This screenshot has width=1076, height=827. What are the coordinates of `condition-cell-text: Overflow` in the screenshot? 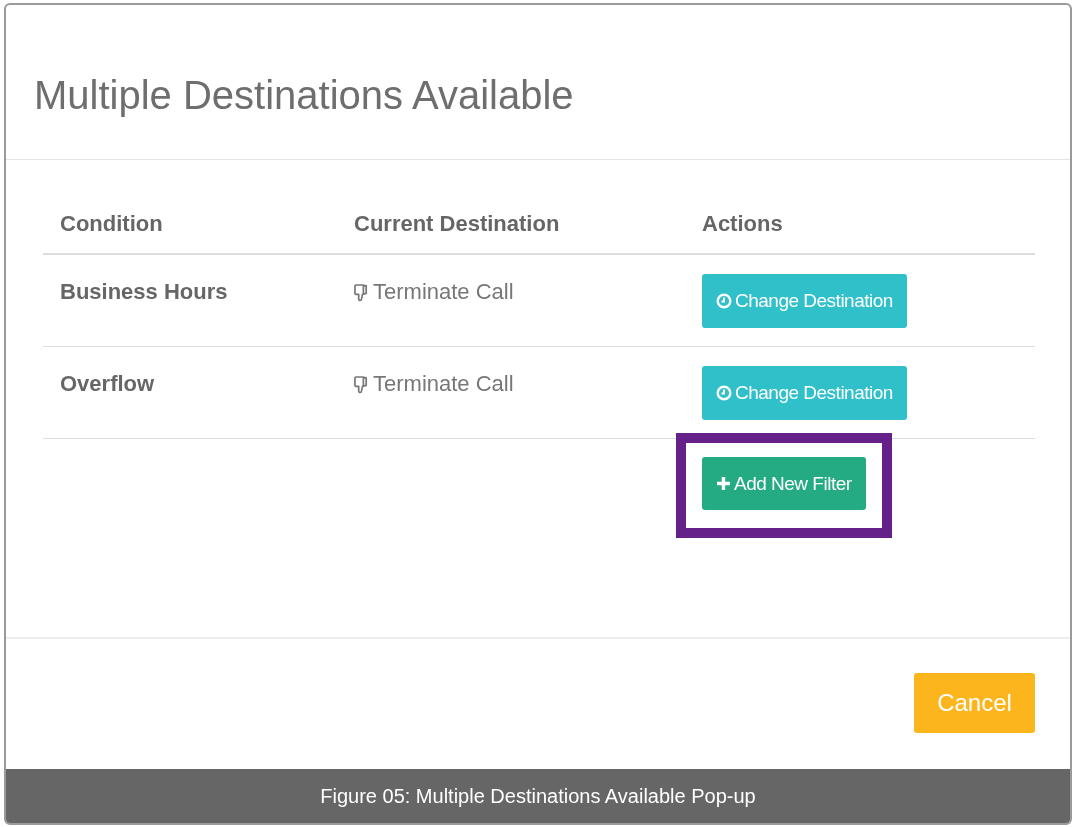 It's located at (107, 383).